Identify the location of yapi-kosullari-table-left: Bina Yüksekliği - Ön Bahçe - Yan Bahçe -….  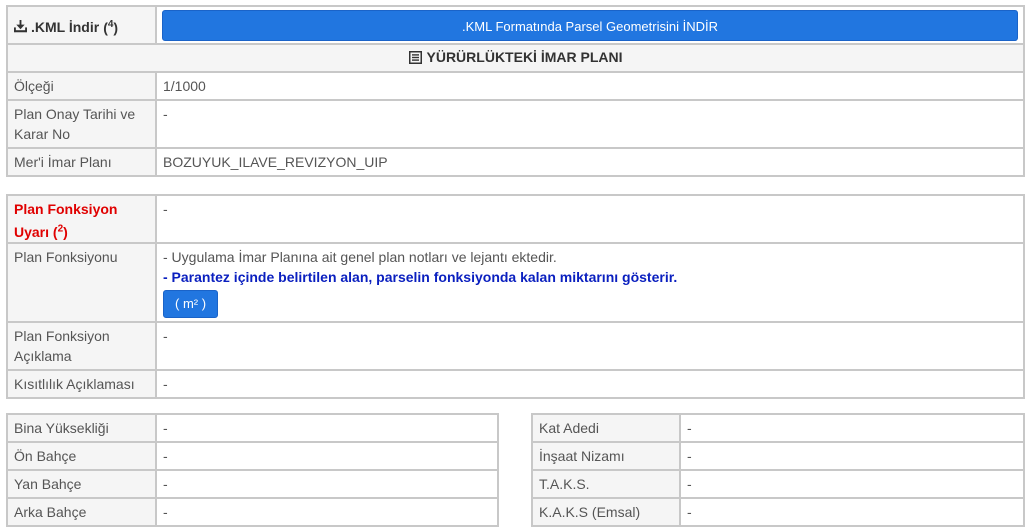
(252, 470).